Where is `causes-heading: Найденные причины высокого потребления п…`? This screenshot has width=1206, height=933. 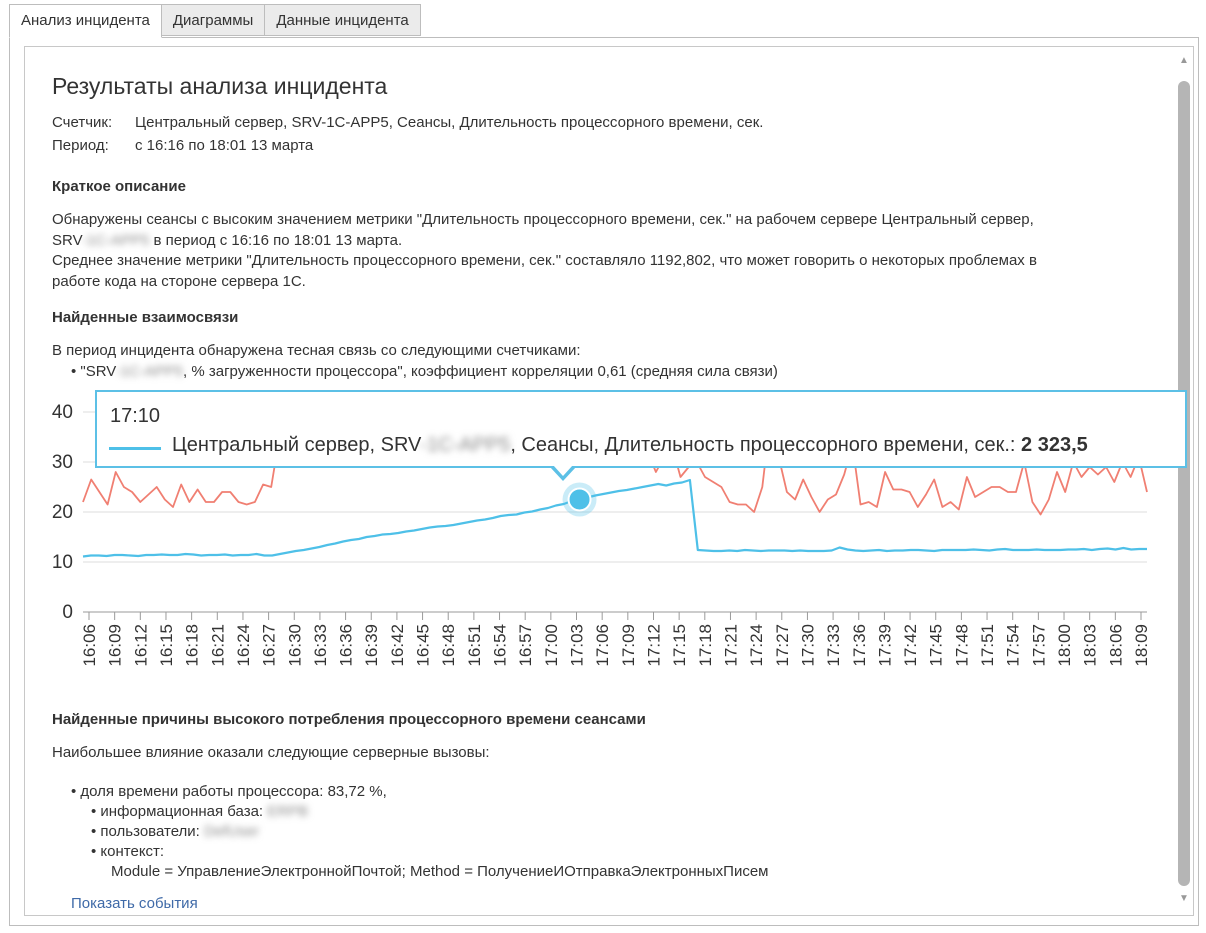 causes-heading: Найденные причины высокого потребления п… is located at coordinates (349, 719).